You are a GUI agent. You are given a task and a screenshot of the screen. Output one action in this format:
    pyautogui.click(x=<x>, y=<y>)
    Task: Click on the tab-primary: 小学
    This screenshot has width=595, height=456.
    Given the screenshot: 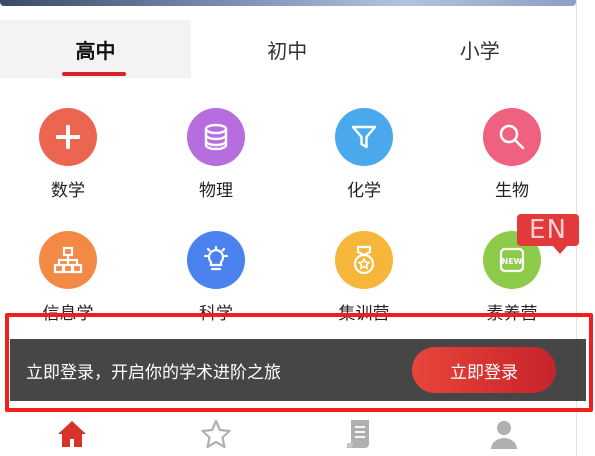 What is the action you would take?
    pyautogui.click(x=480, y=49)
    